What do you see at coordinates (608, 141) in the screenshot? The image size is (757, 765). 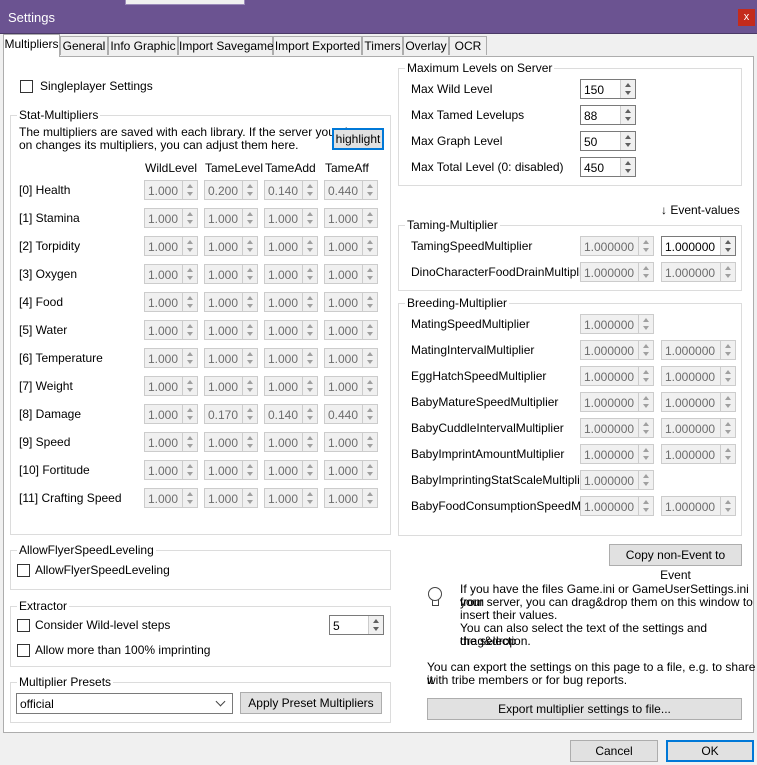 I see `max-level-input: 50` at bounding box center [608, 141].